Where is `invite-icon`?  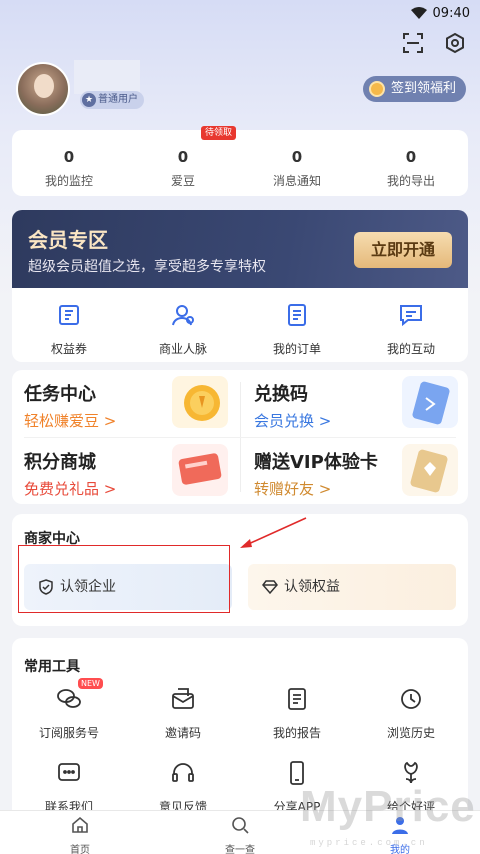
invite-icon is located at coordinates (183, 698).